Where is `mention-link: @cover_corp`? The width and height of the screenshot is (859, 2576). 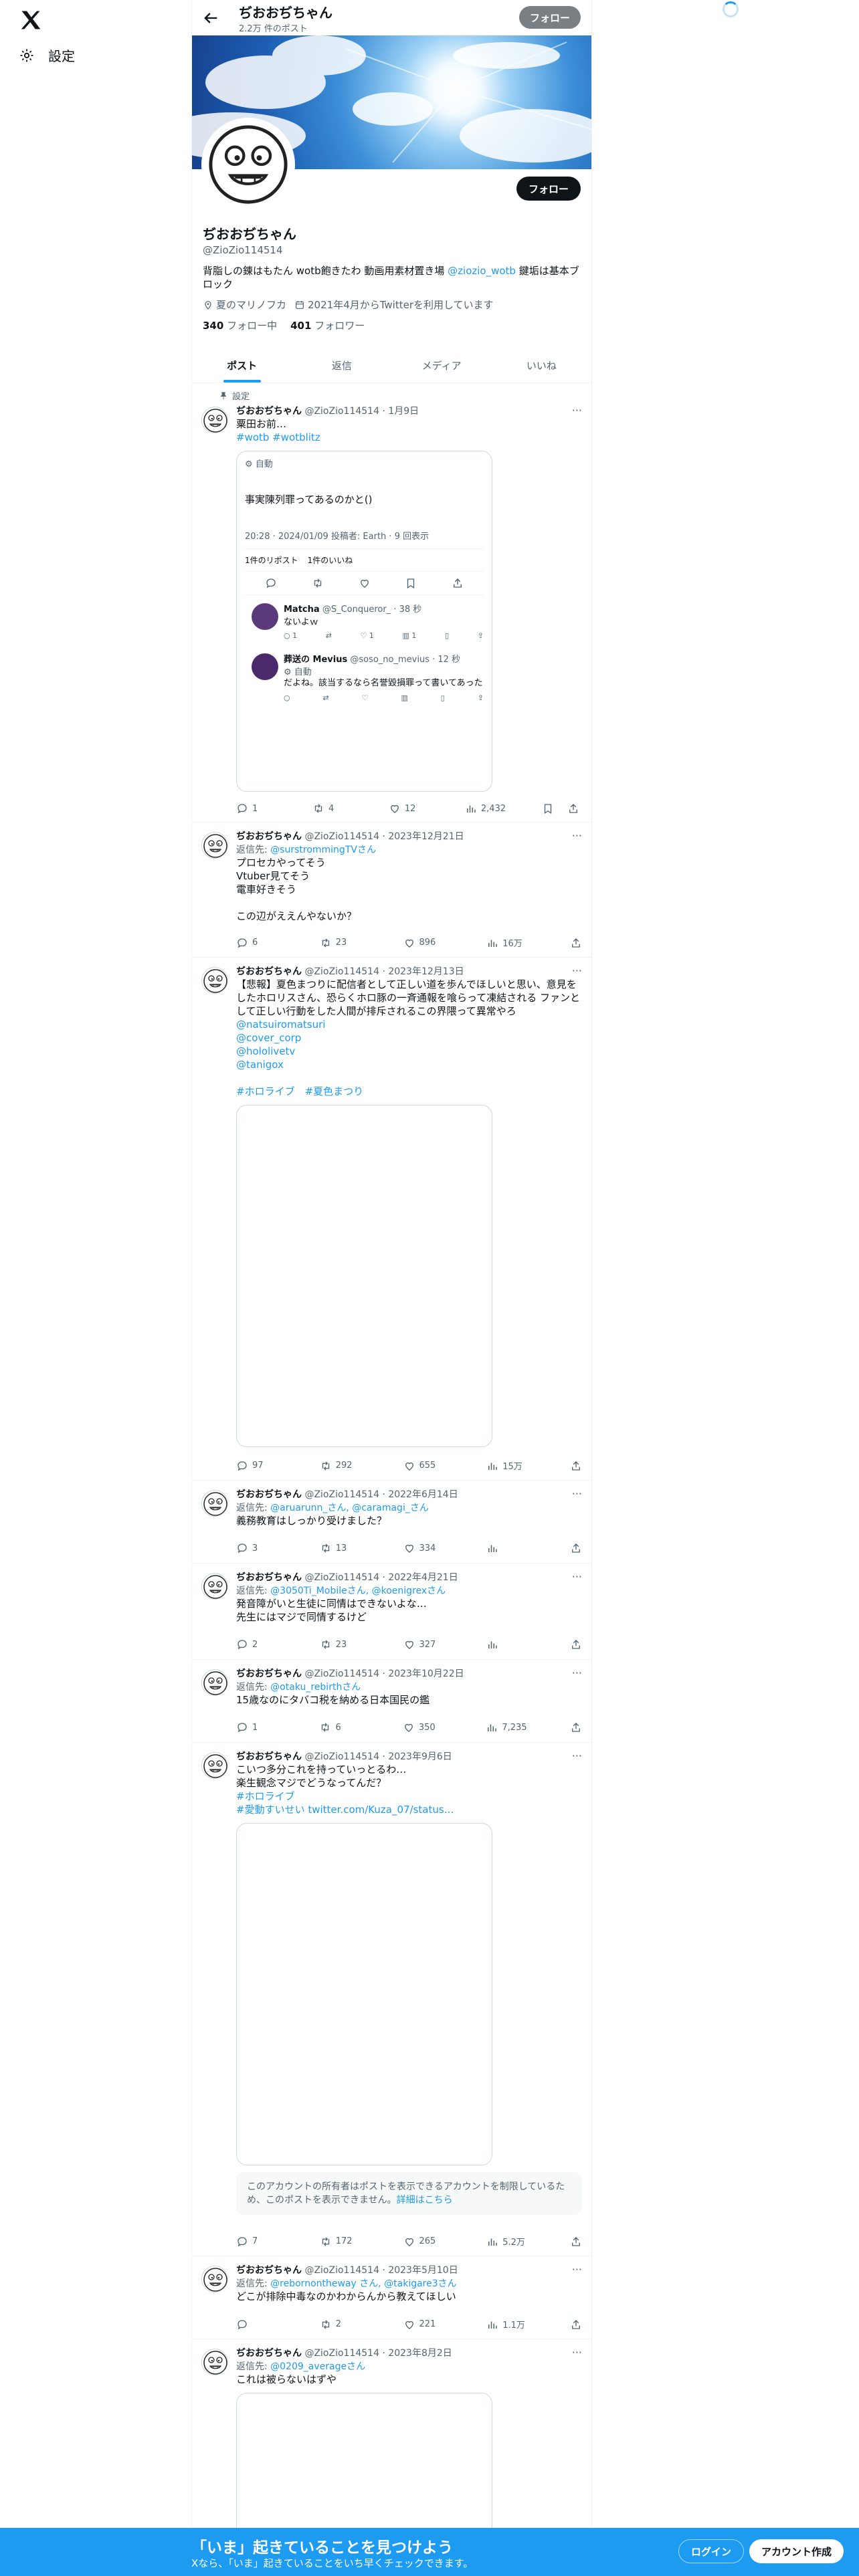 mention-link: @cover_corp is located at coordinates (409, 1038).